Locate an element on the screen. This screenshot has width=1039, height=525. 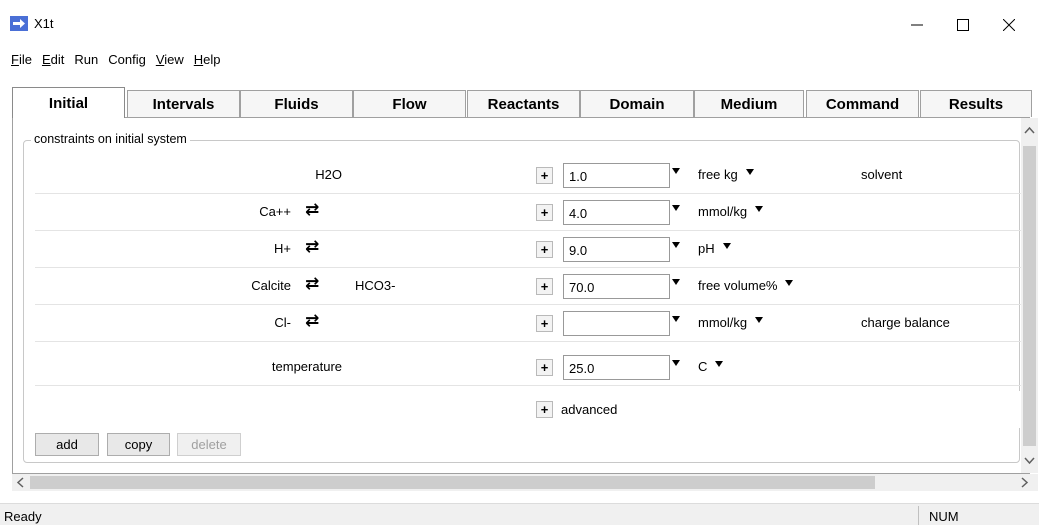
menu-bar: File Edit Run Config View Help is located at coordinates (113, 61).